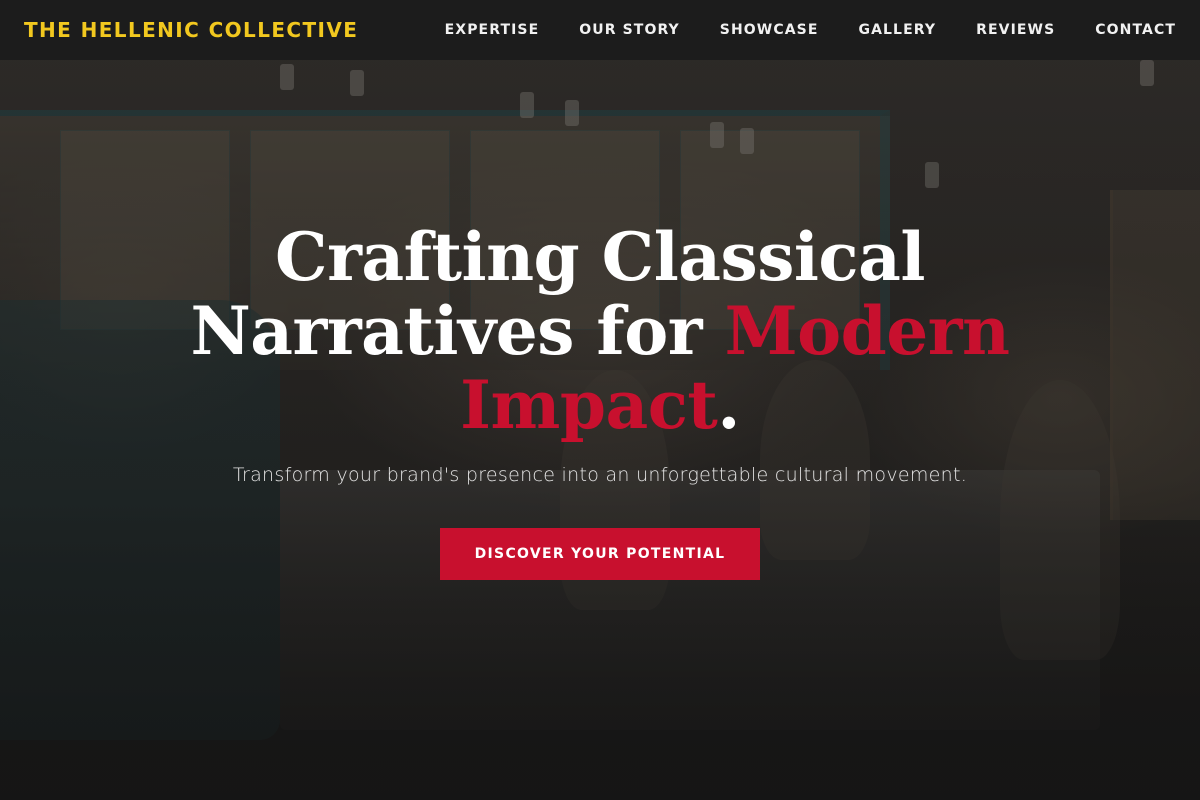  What do you see at coordinates (457, 331) in the screenshot?
I see `hero-headline-line2: Narratives for` at bounding box center [457, 331].